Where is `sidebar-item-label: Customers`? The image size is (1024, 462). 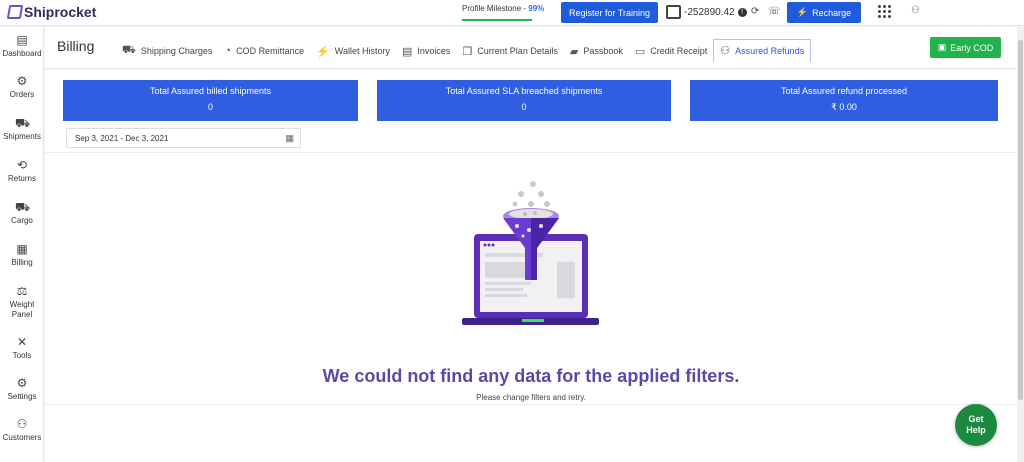
sidebar-item-label: Customers is located at coordinates (22, 437).